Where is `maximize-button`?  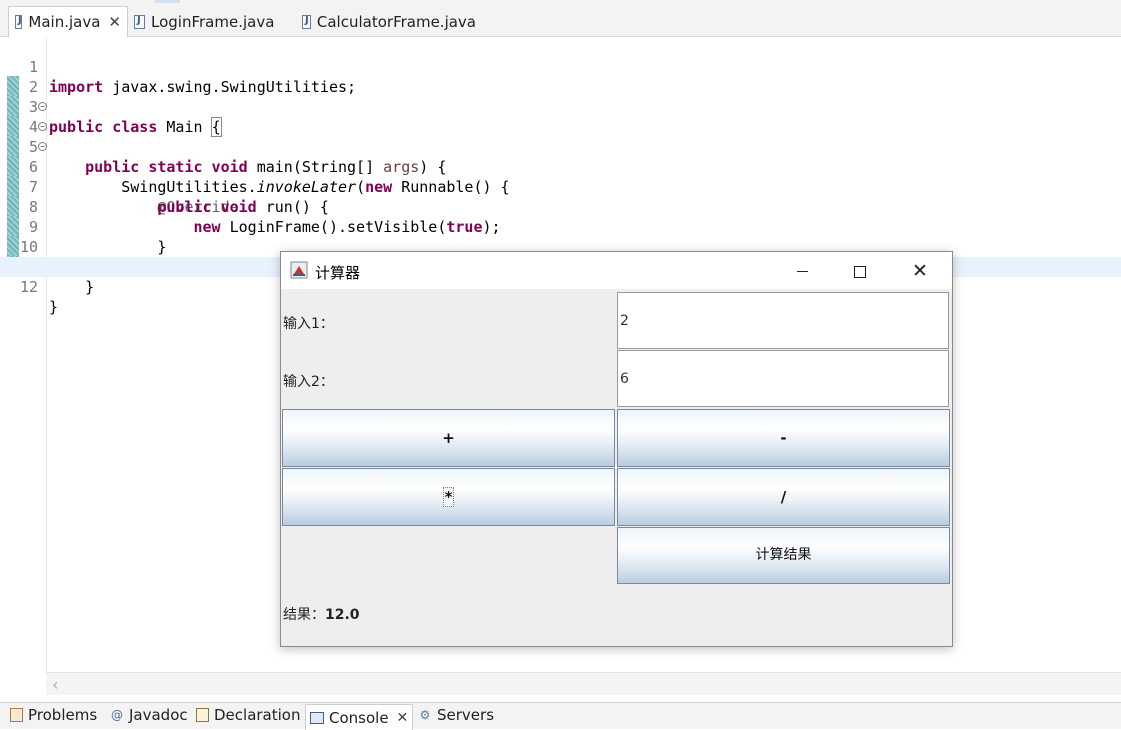
maximize-button is located at coordinates (860, 271).